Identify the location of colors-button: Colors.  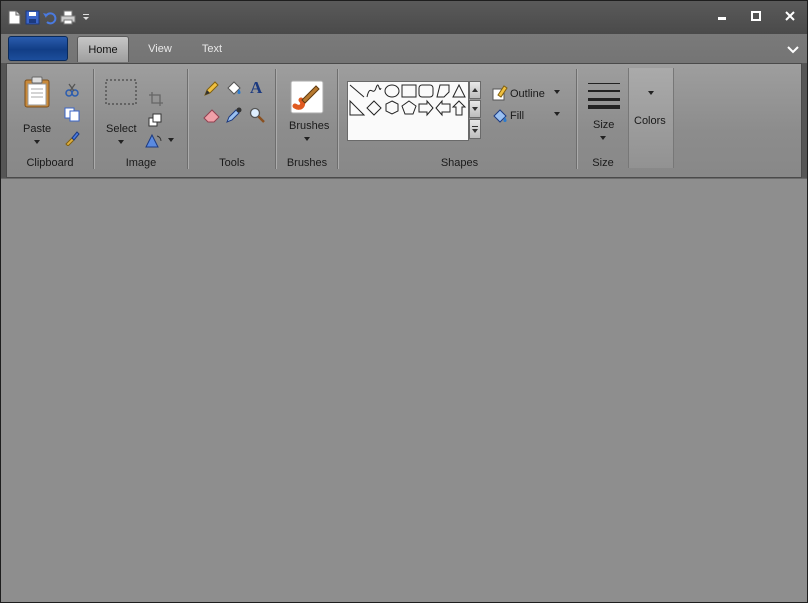
(651, 118).